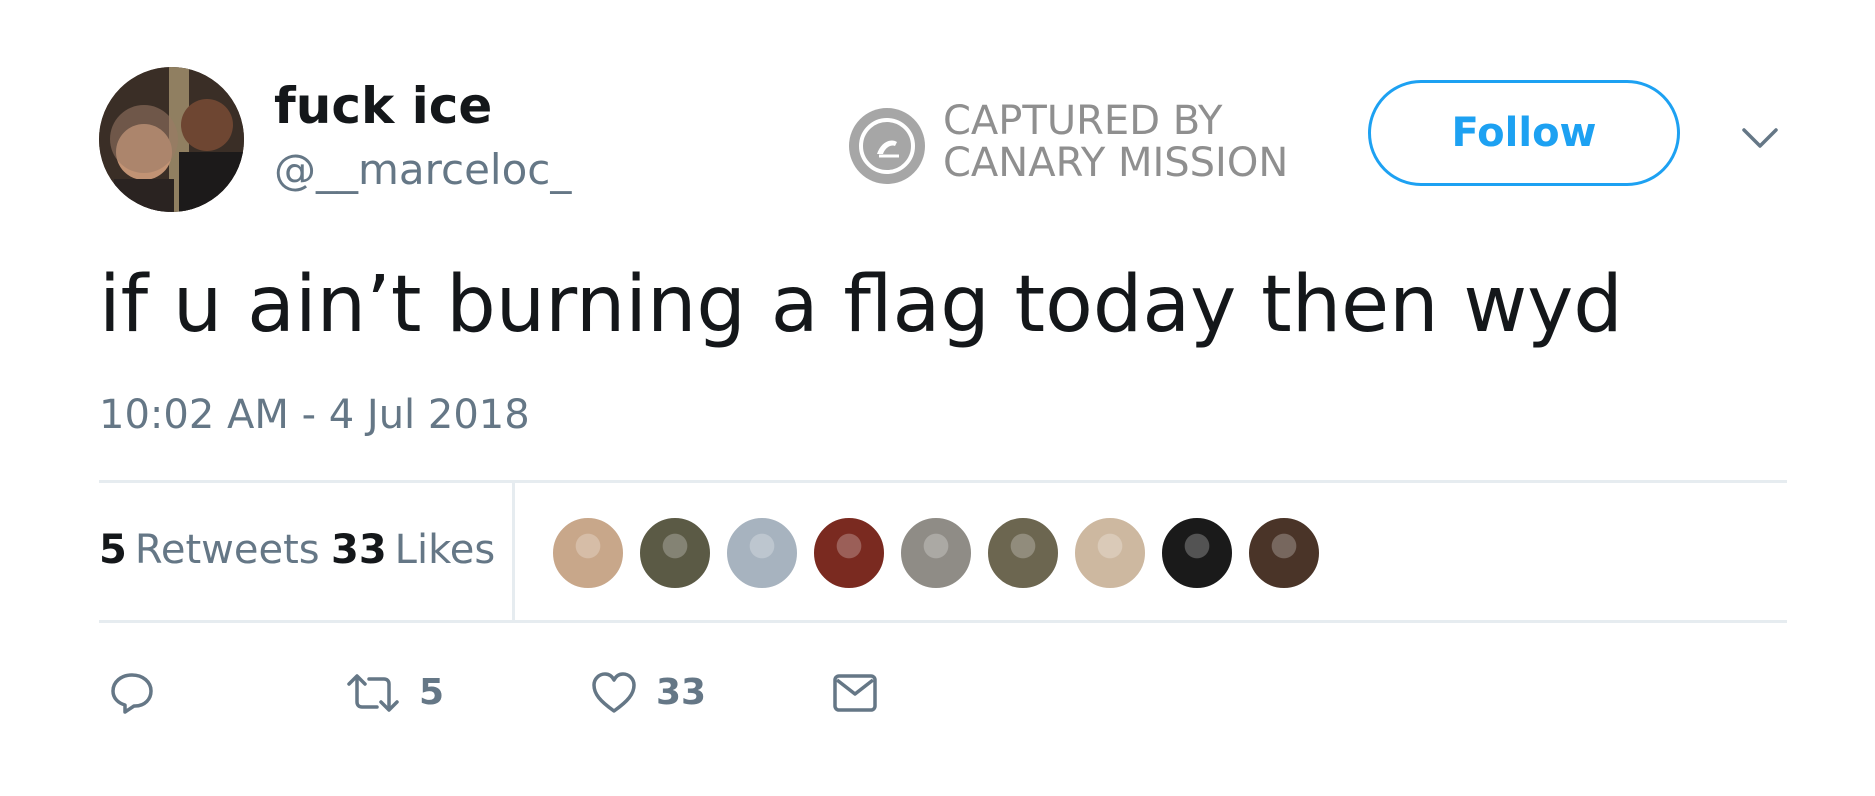  I want to click on watermark-line-2: CANARY MISSION, so click(1116, 163).